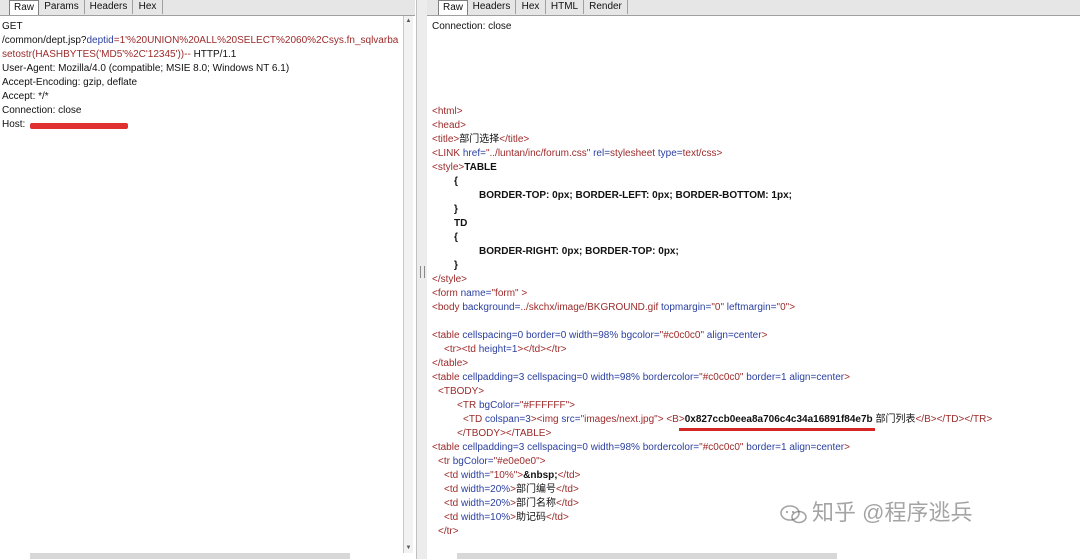 This screenshot has height=559, width=1080. What do you see at coordinates (447, 111) in the screenshot?
I see `code-line: <html>` at bounding box center [447, 111].